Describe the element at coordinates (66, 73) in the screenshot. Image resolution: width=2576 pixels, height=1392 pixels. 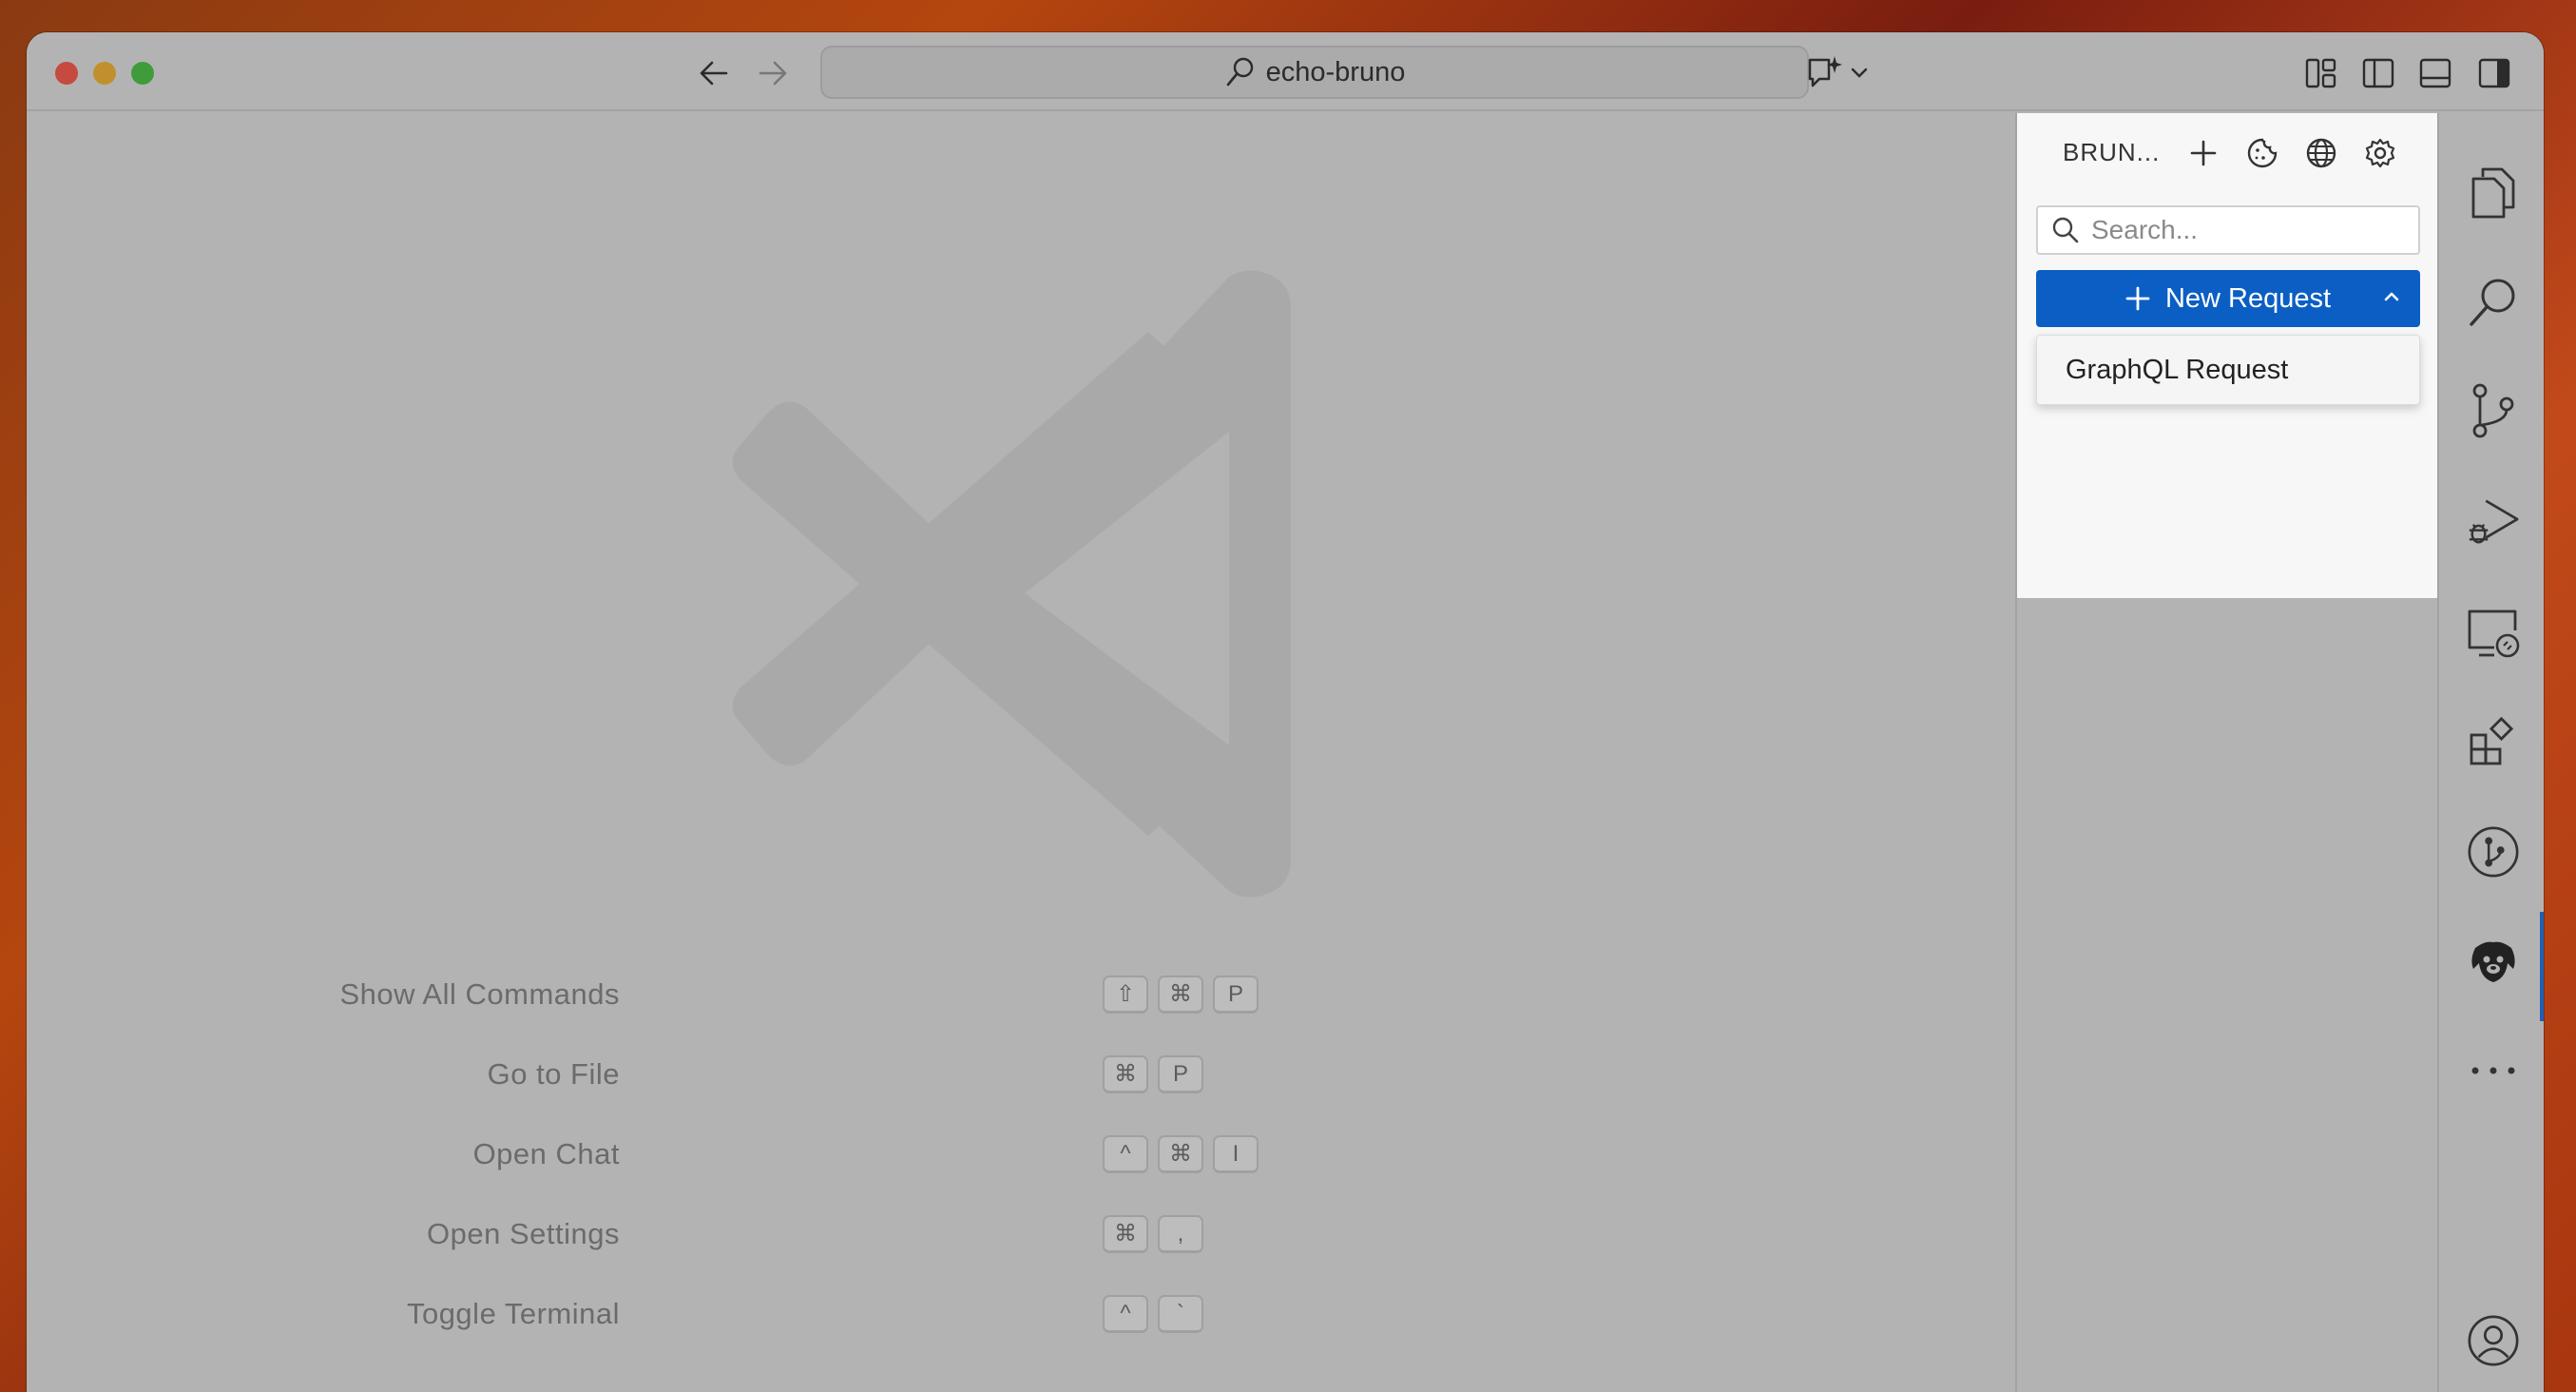
I see `close-window-button` at that location.